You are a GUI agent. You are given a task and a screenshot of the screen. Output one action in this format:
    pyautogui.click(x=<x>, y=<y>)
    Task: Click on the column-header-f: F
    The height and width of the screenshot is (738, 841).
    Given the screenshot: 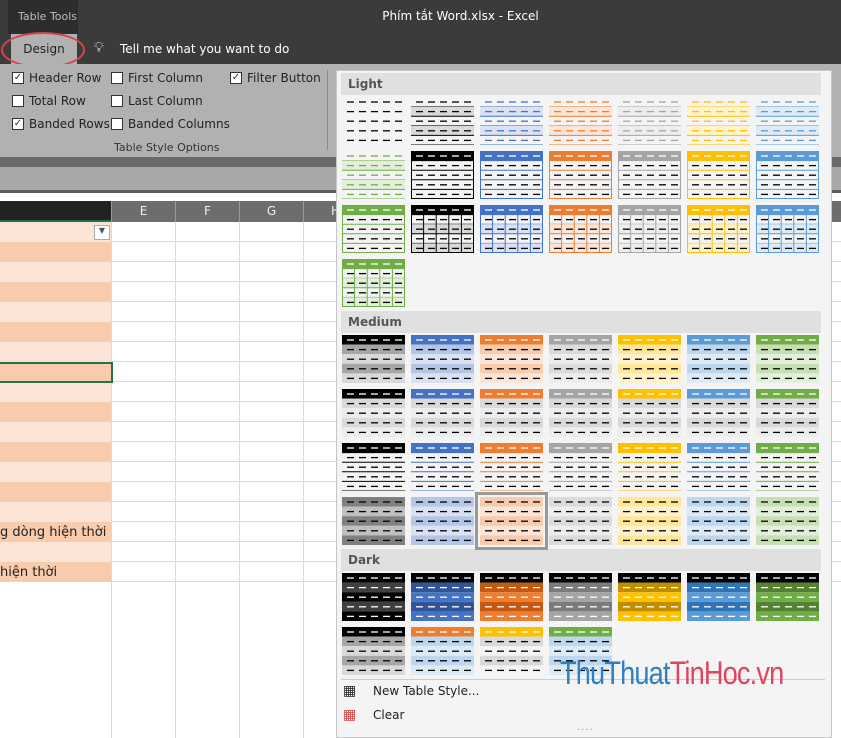 What is the action you would take?
    pyautogui.click(x=207, y=211)
    